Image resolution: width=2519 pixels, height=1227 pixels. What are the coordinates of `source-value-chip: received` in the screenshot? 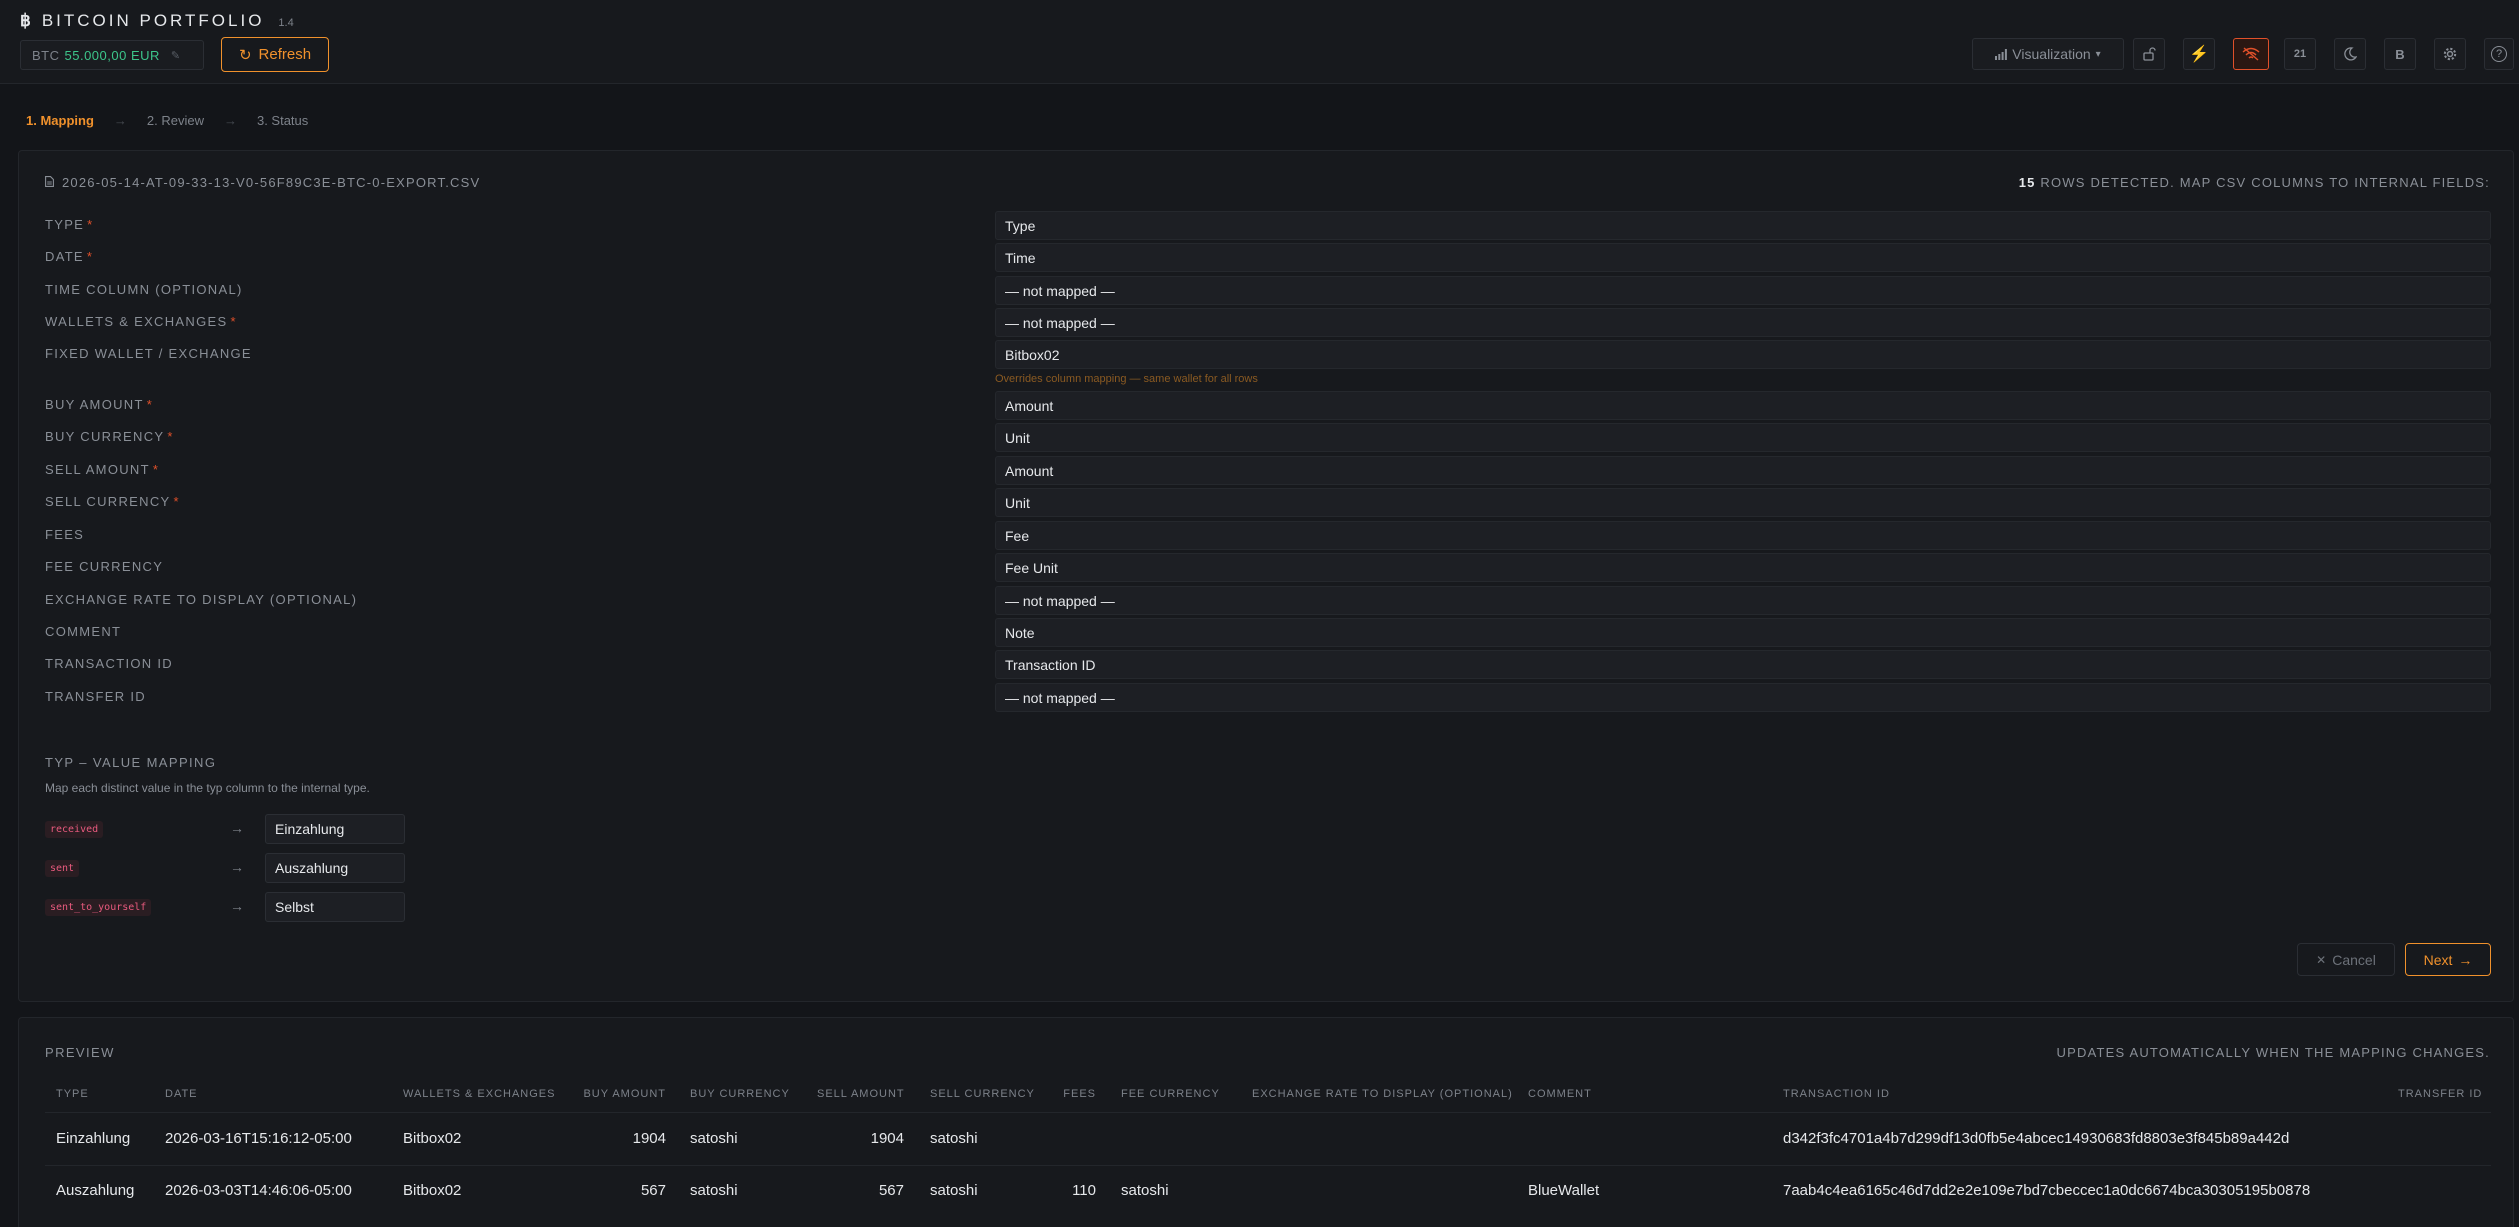 It's located at (74, 829).